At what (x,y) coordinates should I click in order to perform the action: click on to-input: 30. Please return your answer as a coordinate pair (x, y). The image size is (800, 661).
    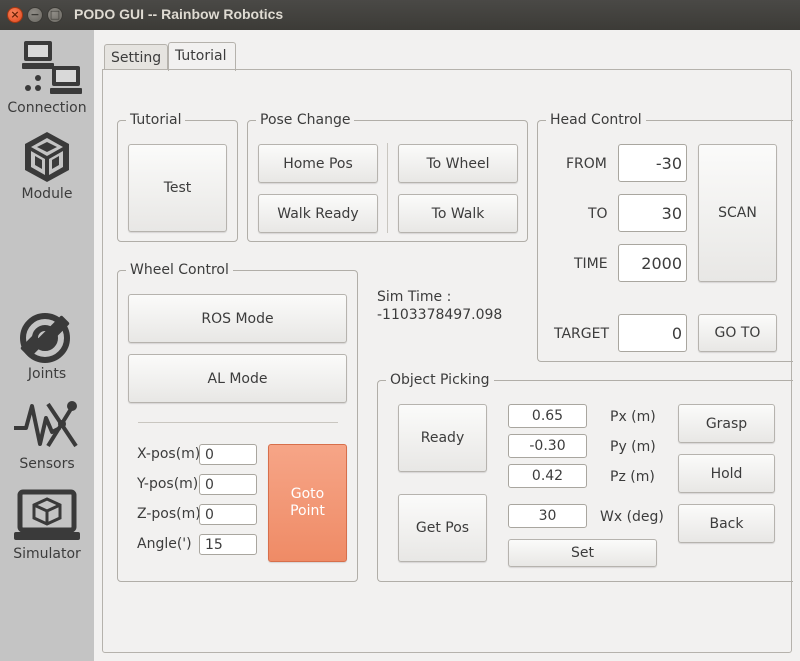
    Looking at the image, I should click on (652, 213).